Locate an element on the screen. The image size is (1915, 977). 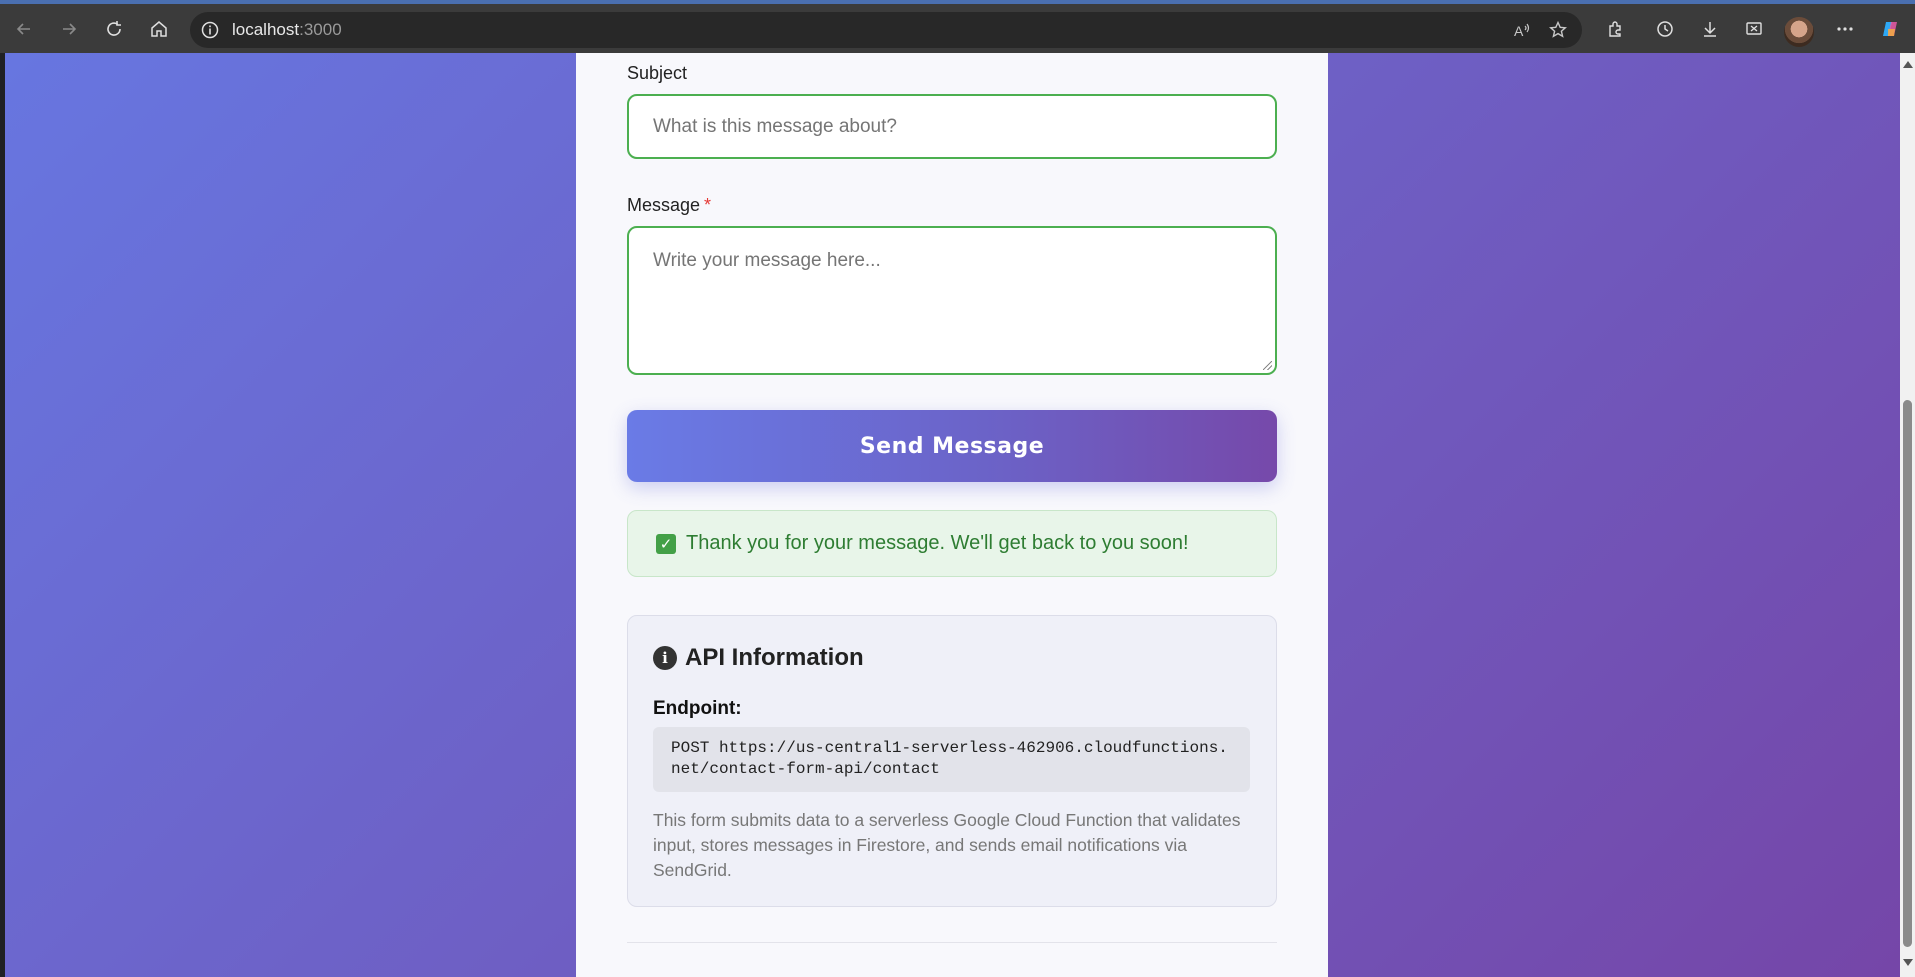
address-bar: localhost:3000 A is located at coordinates (886, 30).